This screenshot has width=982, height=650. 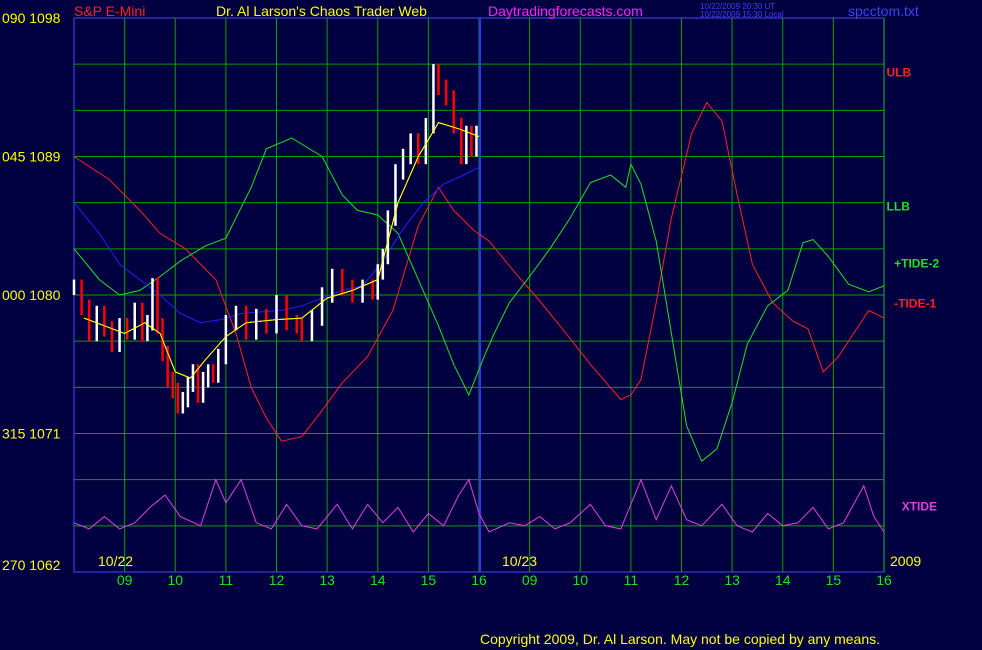 What do you see at coordinates (899, 72) in the screenshot?
I see `line-label: ULB` at bounding box center [899, 72].